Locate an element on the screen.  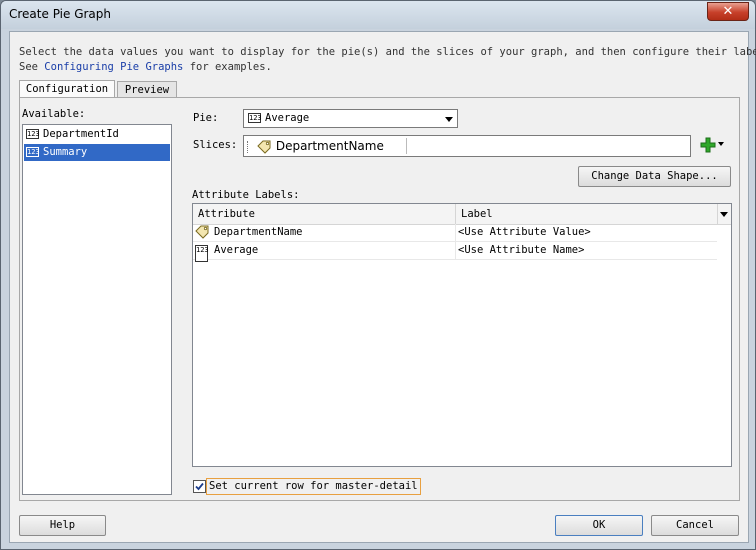
cancel-button: Cancel is located at coordinates (695, 525).